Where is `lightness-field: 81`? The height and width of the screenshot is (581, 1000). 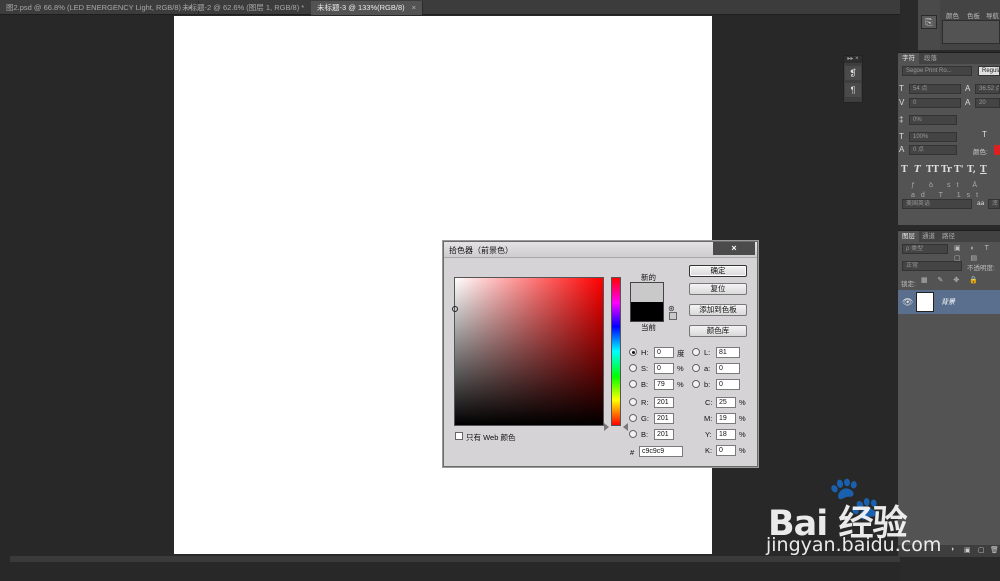
lightness-field: 81 is located at coordinates (728, 352).